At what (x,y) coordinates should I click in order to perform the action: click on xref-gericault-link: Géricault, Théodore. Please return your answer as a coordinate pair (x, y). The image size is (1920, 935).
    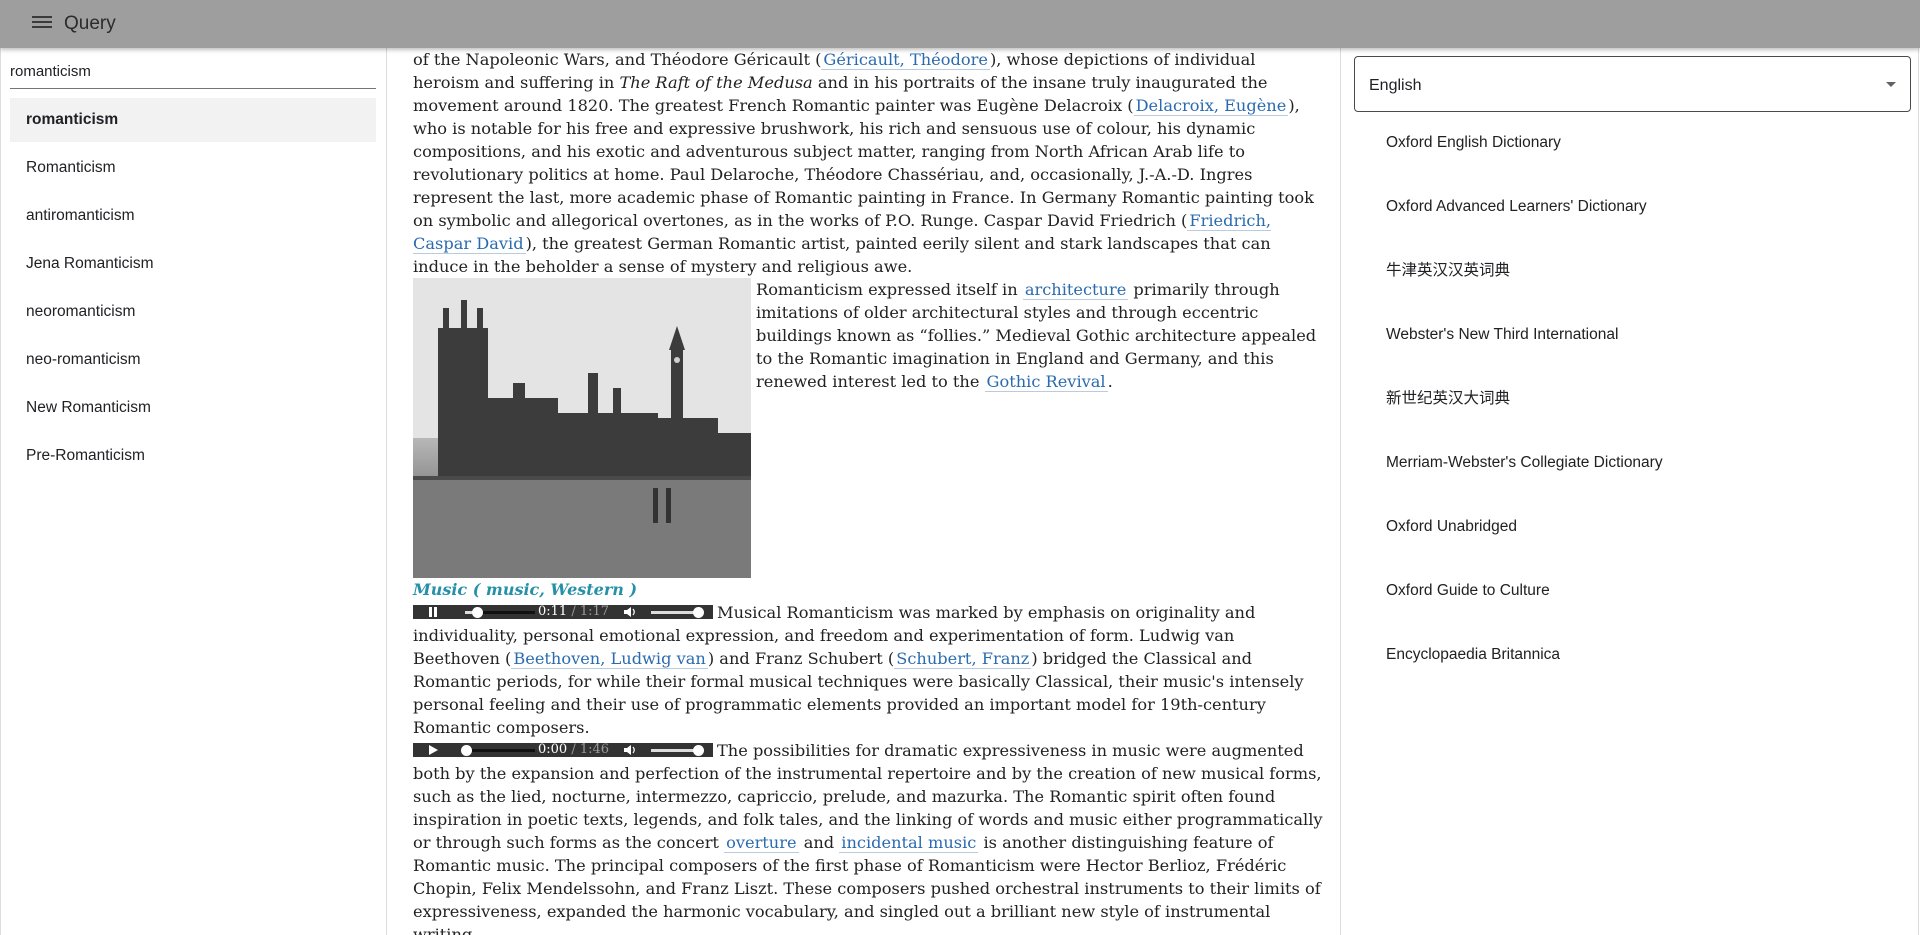
    Looking at the image, I should click on (905, 60).